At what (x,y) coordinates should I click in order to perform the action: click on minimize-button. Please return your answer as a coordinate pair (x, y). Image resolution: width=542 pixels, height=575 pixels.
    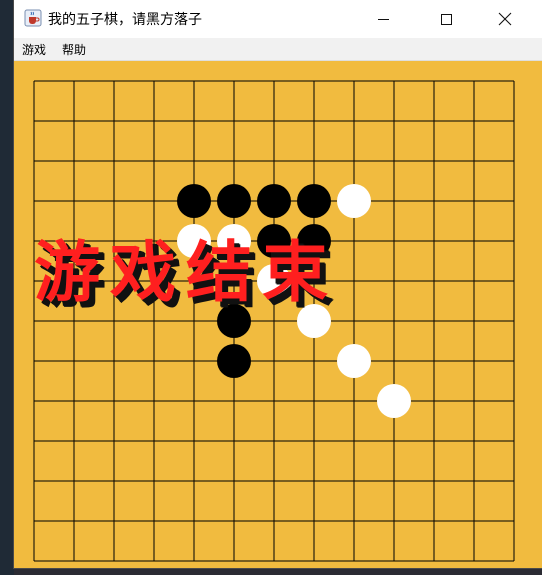
    Looking at the image, I should click on (383, 19).